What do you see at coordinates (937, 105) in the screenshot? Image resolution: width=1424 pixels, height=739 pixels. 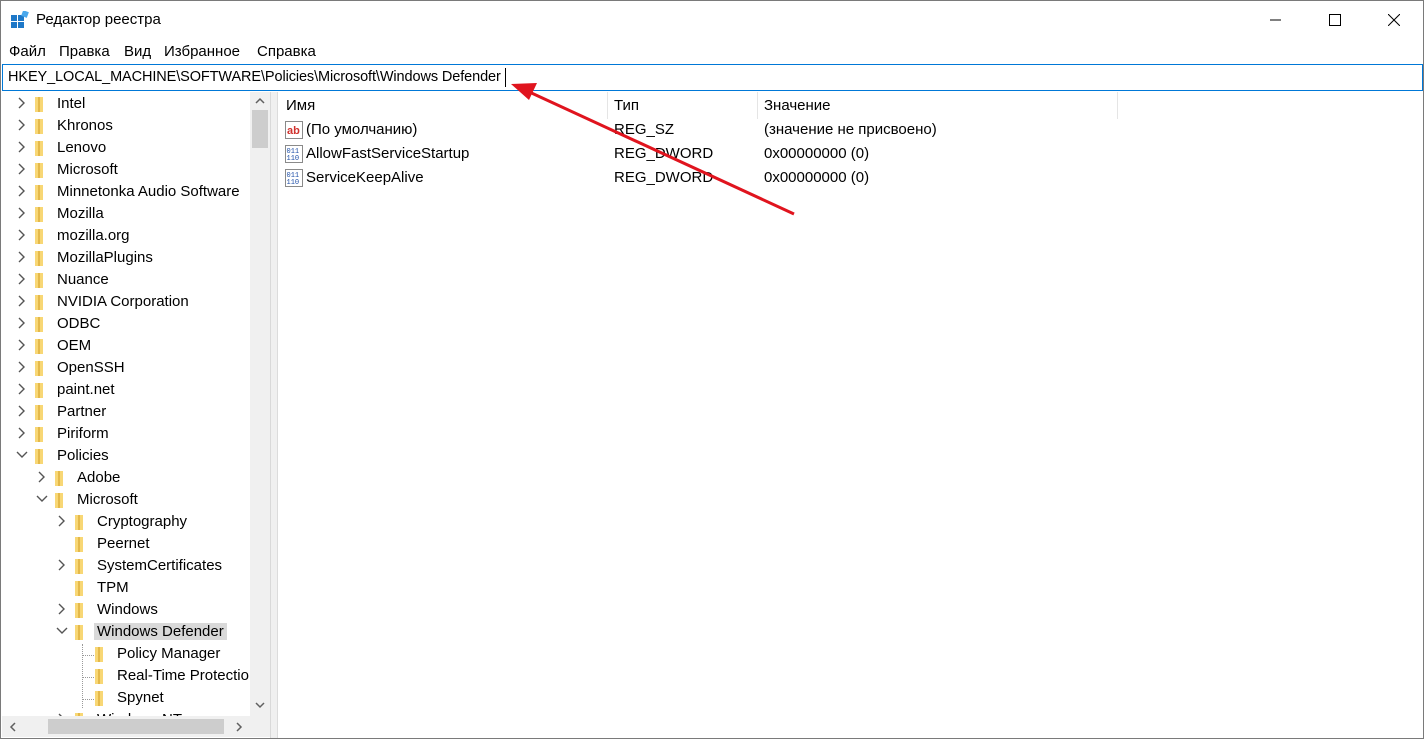 I see `column-header-value: Значение` at bounding box center [937, 105].